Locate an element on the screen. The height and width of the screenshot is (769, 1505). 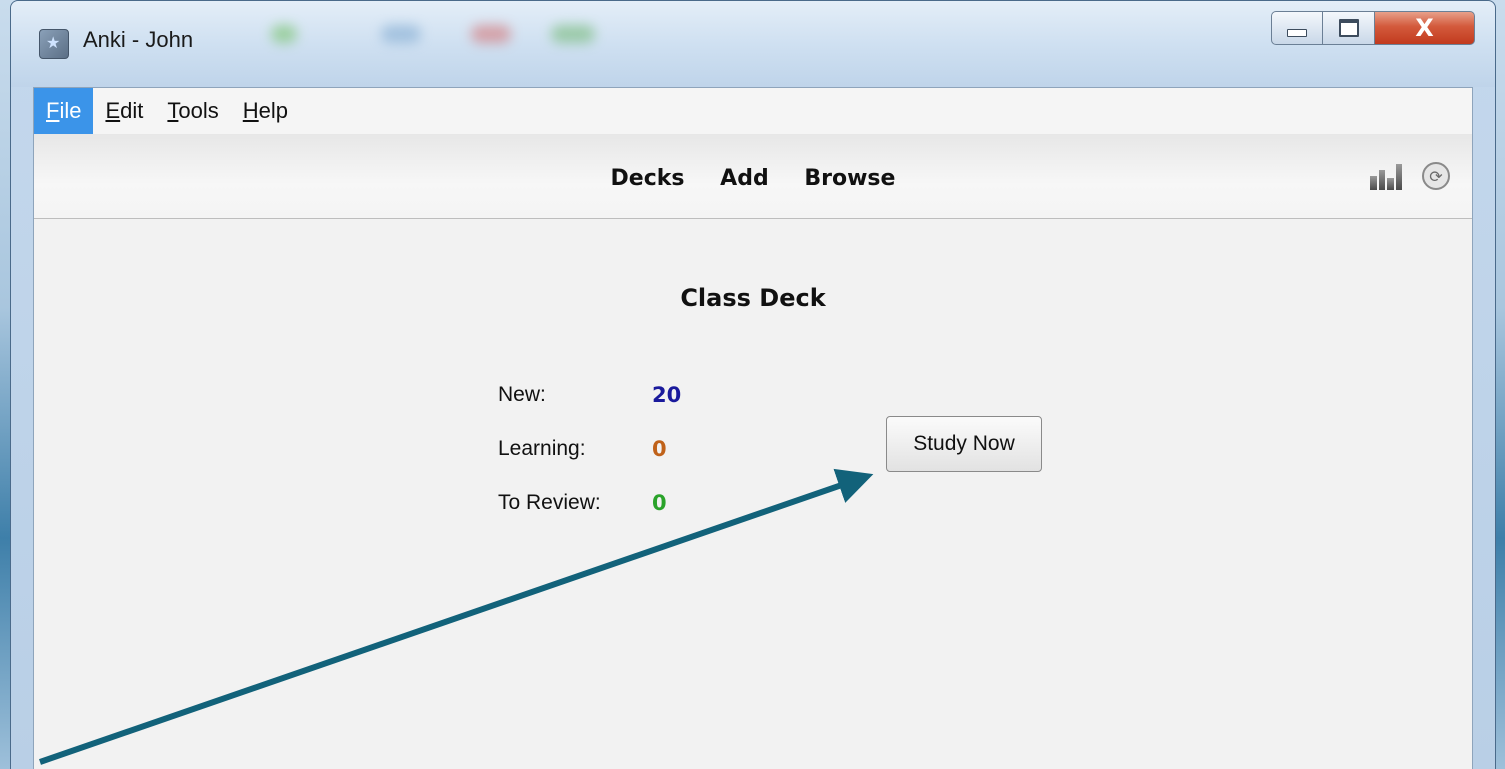
stats-icon is located at coordinates (1386, 177).